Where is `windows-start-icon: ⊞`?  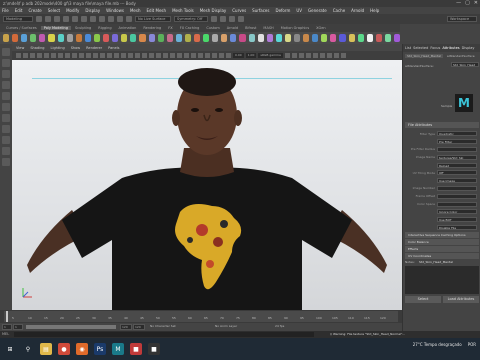 windows-start-icon: ⊞ is located at coordinates (10, 349).